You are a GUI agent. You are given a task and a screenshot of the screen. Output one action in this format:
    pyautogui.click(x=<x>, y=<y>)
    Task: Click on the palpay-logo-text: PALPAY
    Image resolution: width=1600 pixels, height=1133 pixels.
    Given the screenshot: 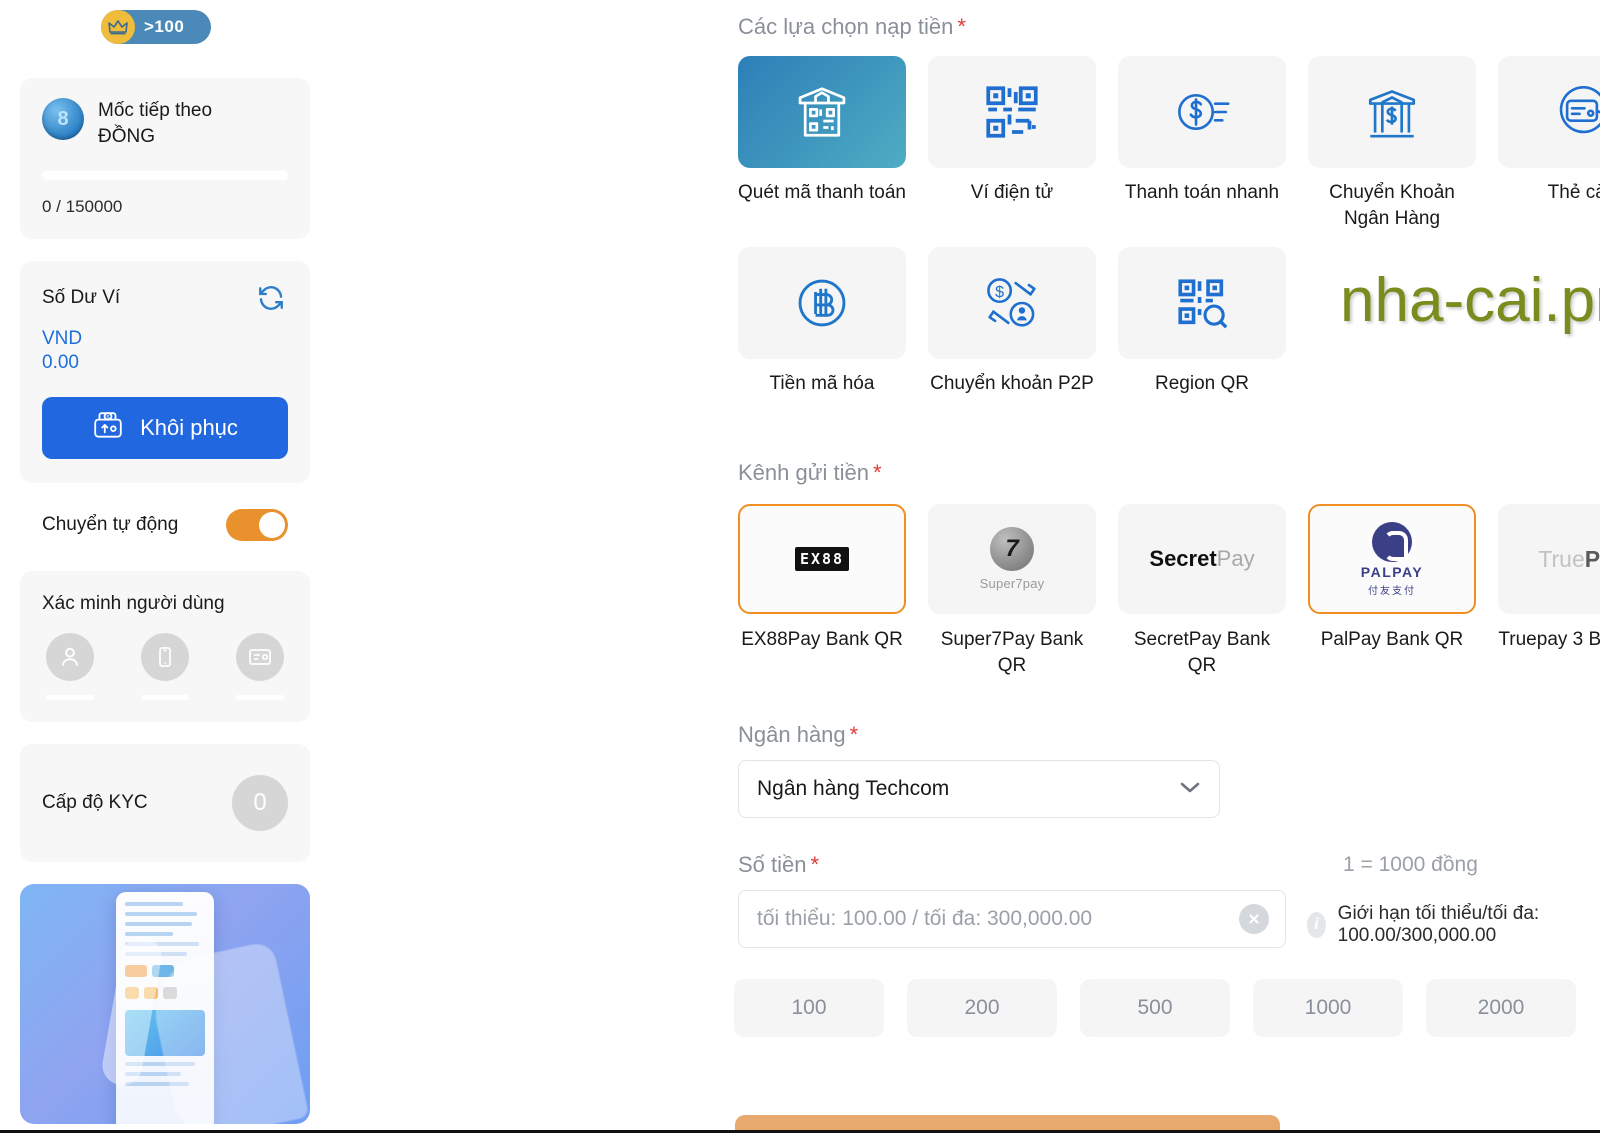 What is the action you would take?
    pyautogui.click(x=1392, y=571)
    